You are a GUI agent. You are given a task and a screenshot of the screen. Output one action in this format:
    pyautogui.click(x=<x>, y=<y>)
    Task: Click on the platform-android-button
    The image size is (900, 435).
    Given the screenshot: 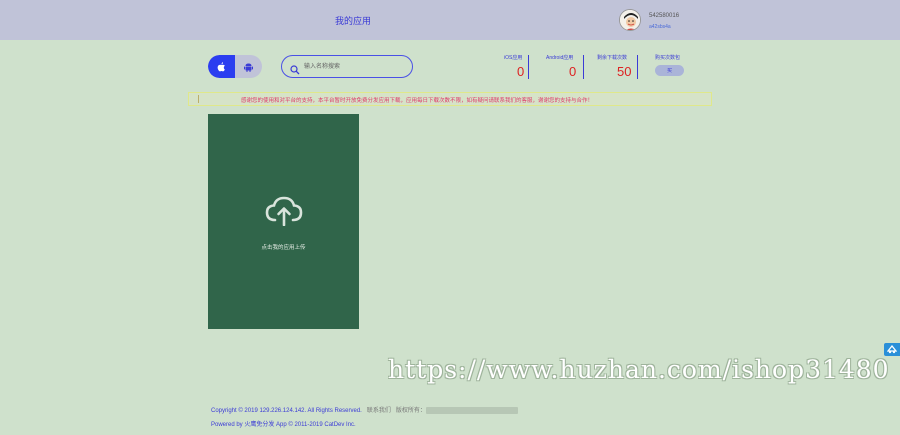 What is the action you would take?
    pyautogui.click(x=248, y=66)
    